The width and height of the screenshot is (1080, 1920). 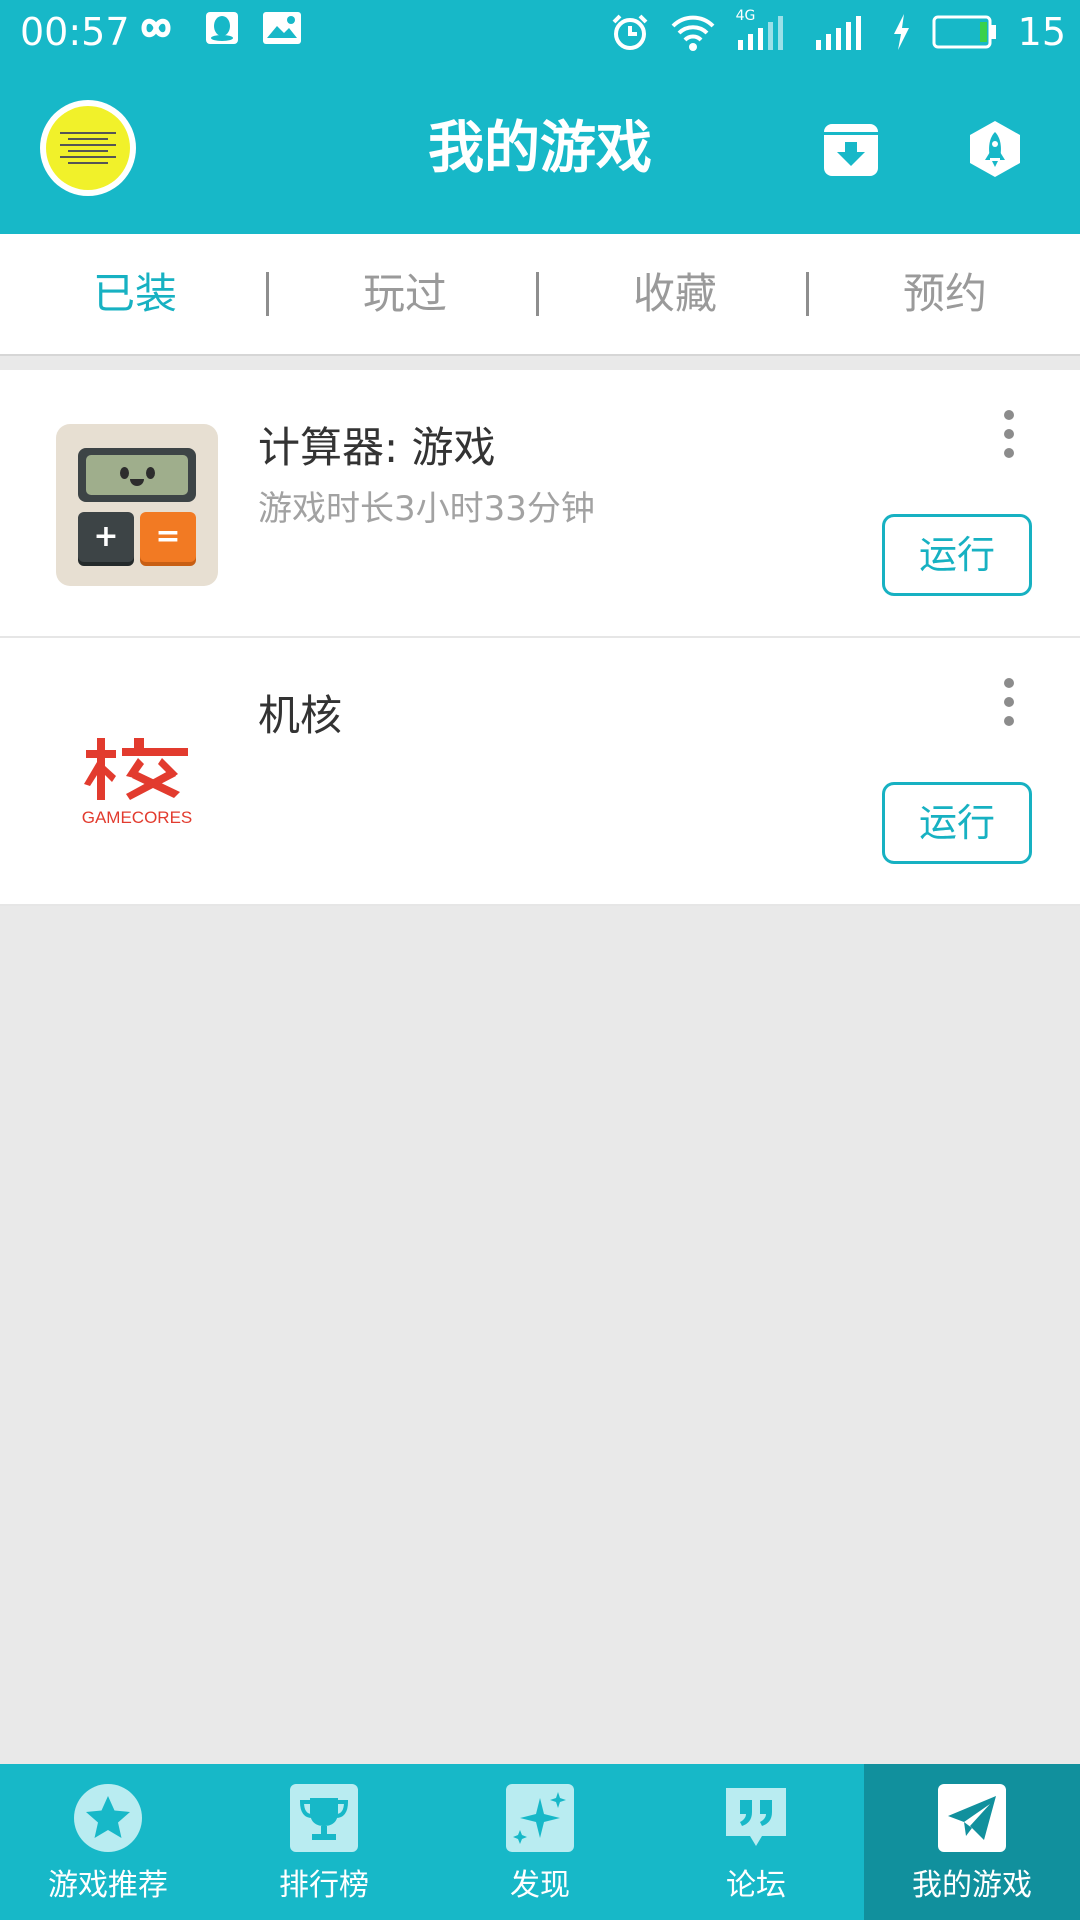 What do you see at coordinates (135, 294) in the screenshot?
I see `tab-installed: 已装` at bounding box center [135, 294].